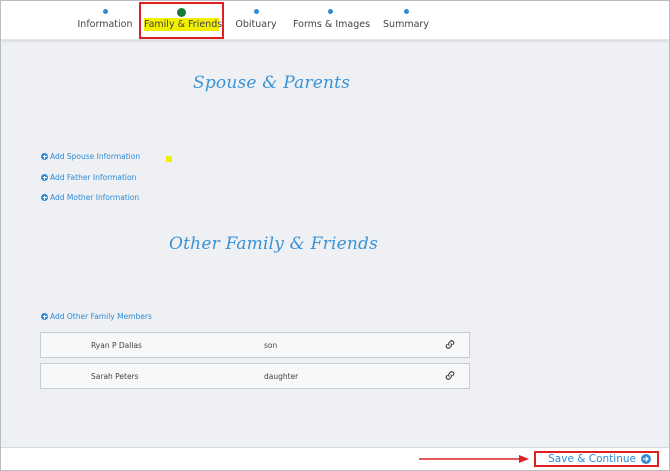  What do you see at coordinates (273, 244) in the screenshot?
I see `other-family-heading: Other Family & Friends` at bounding box center [273, 244].